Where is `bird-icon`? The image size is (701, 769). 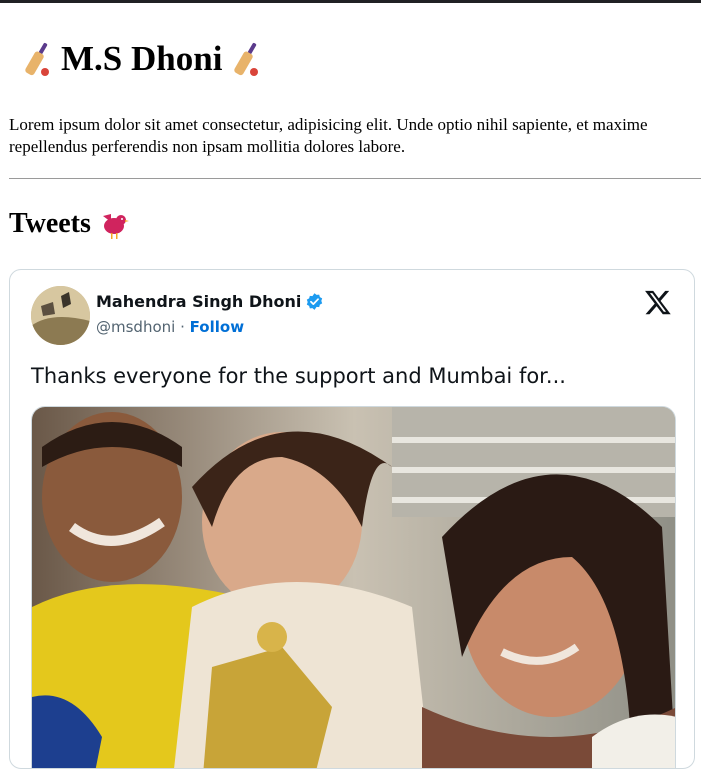
bird-icon is located at coordinates (115, 226).